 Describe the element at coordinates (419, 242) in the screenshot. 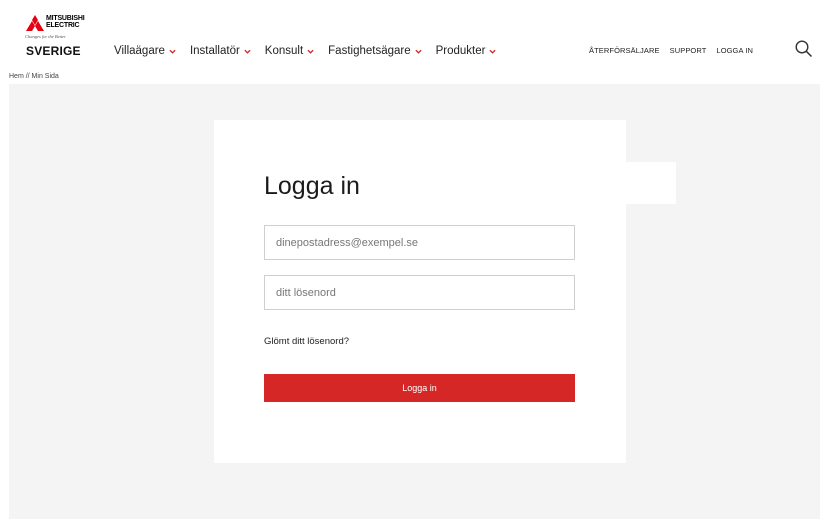

I see `email-field` at that location.